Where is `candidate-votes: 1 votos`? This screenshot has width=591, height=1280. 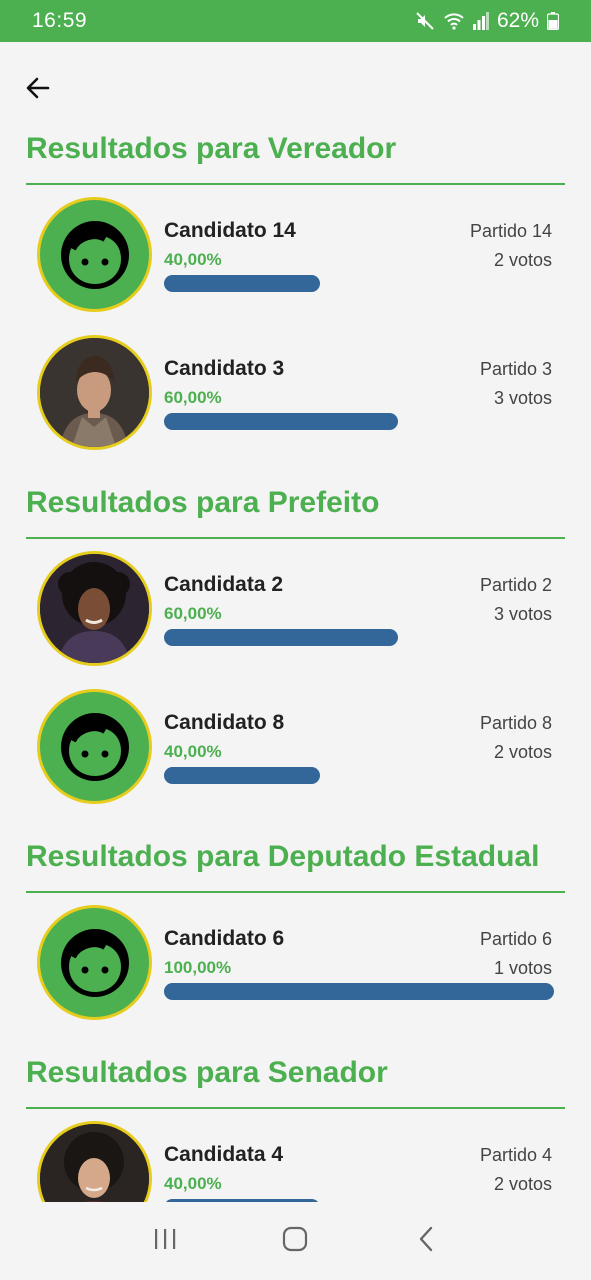
candidate-votes: 1 votos is located at coordinates (522, 968).